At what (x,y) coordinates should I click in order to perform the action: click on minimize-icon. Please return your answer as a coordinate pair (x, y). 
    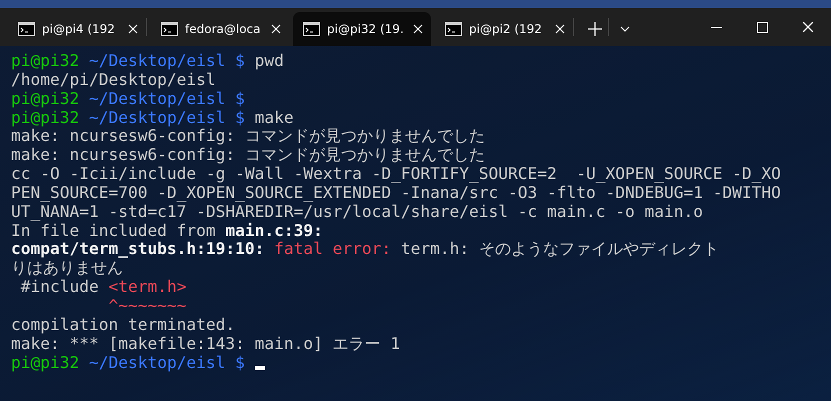
    Looking at the image, I should click on (716, 27).